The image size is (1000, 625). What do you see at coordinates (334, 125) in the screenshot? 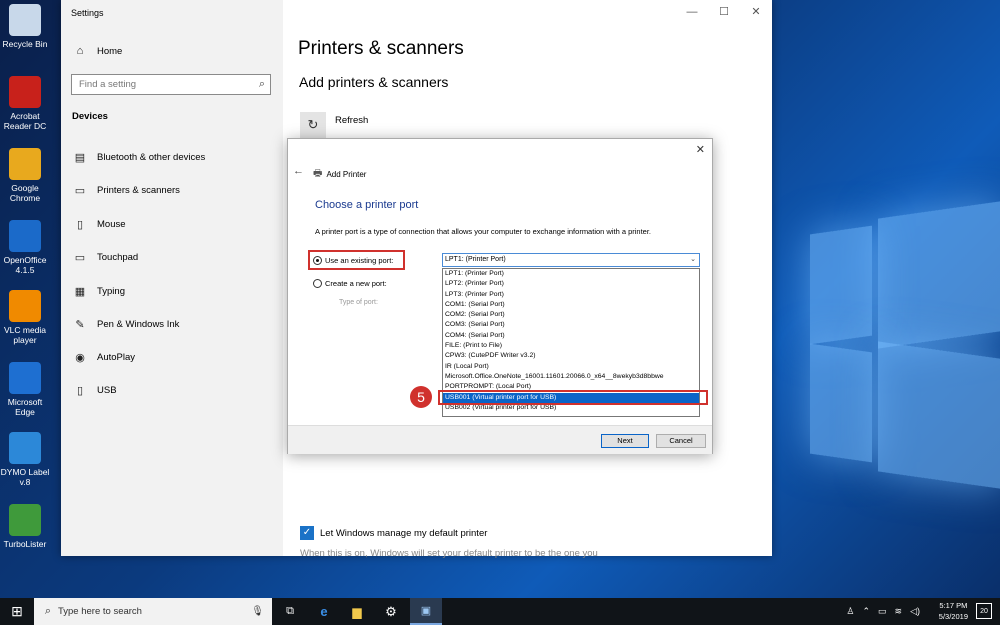
I see `refresh-button: ↻ Refresh` at bounding box center [334, 125].